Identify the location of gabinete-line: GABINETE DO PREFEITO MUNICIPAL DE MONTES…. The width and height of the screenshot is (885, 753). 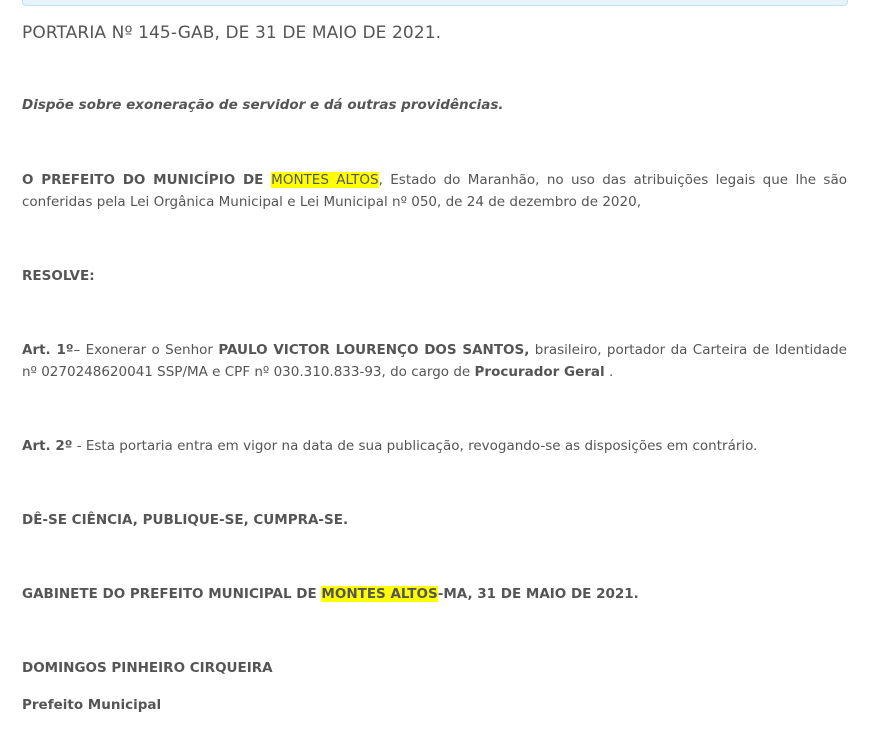
(330, 594).